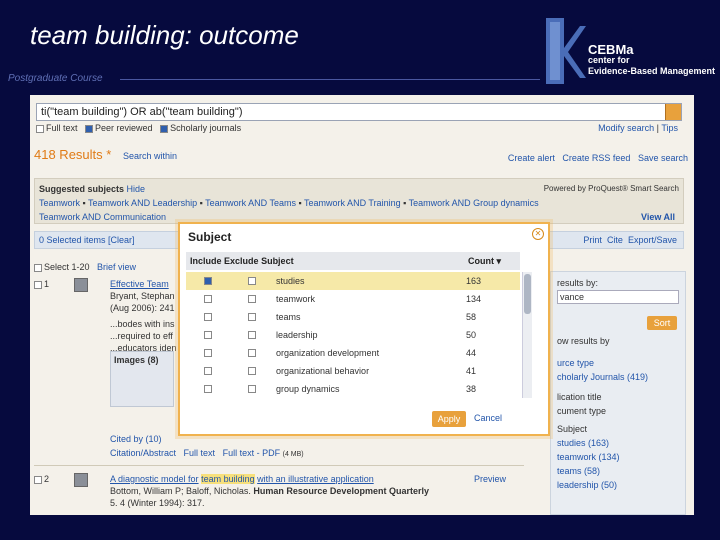 Image resolution: width=720 pixels, height=540 pixels. What do you see at coordinates (618, 411) in the screenshot?
I see `doc-type-facet: cument type` at bounding box center [618, 411].